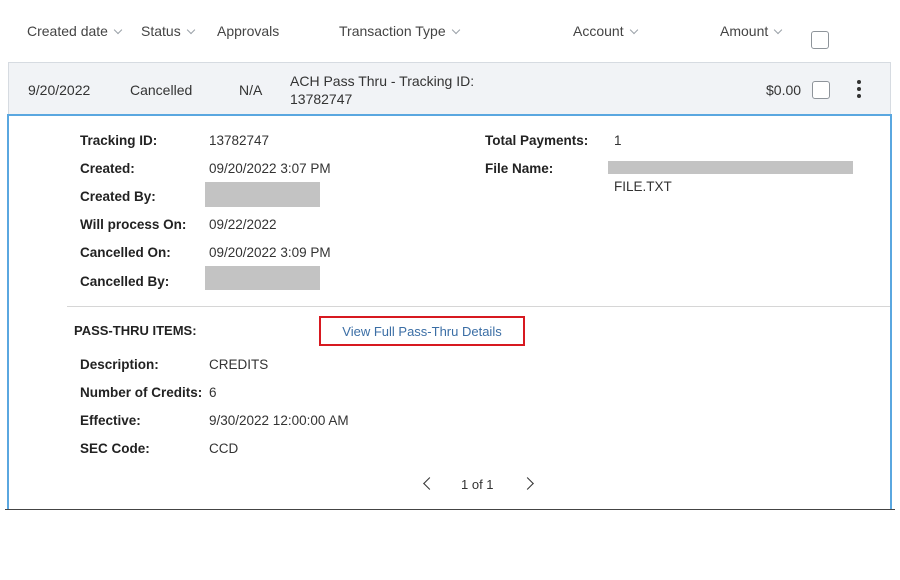 This screenshot has width=900, height=580. Describe the element at coordinates (477, 484) in the screenshot. I see `pager-text: 1 of 1` at that location.